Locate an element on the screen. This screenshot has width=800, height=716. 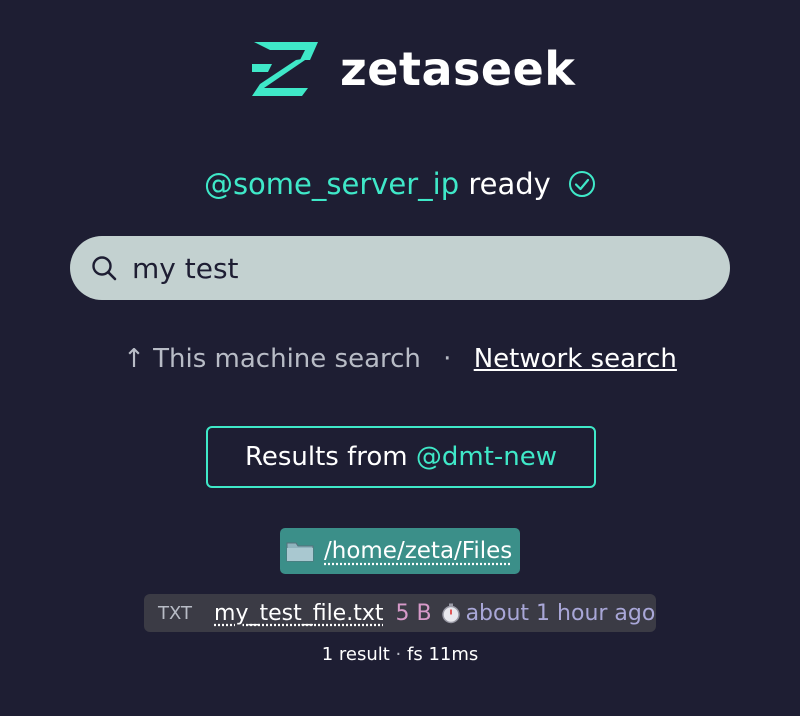
search-timing: fs 11ms is located at coordinates (443, 654).